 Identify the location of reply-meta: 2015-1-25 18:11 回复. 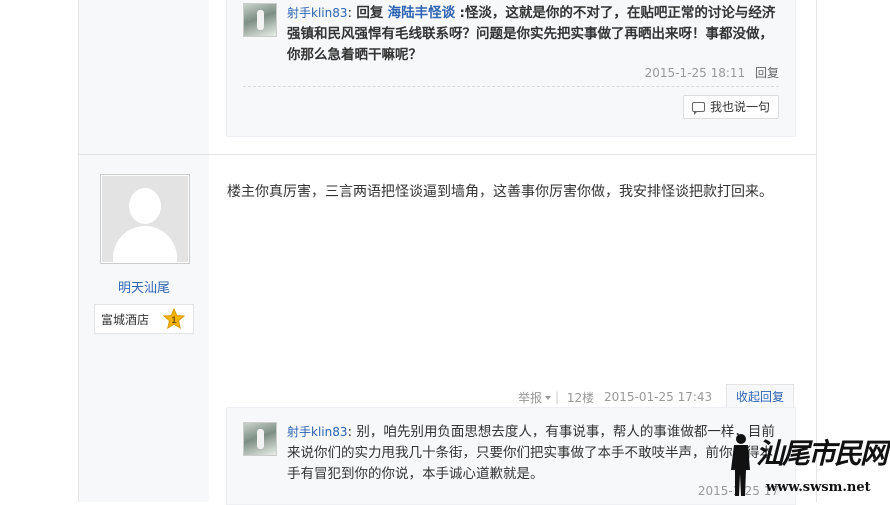
(712, 72).